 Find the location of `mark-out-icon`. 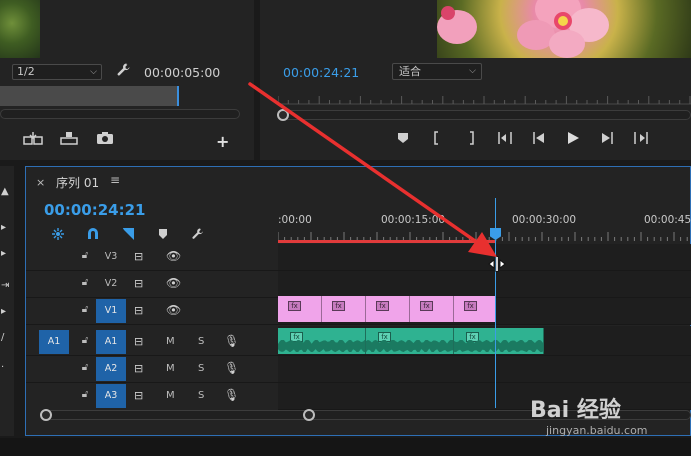

mark-out-icon is located at coordinates (471, 140).